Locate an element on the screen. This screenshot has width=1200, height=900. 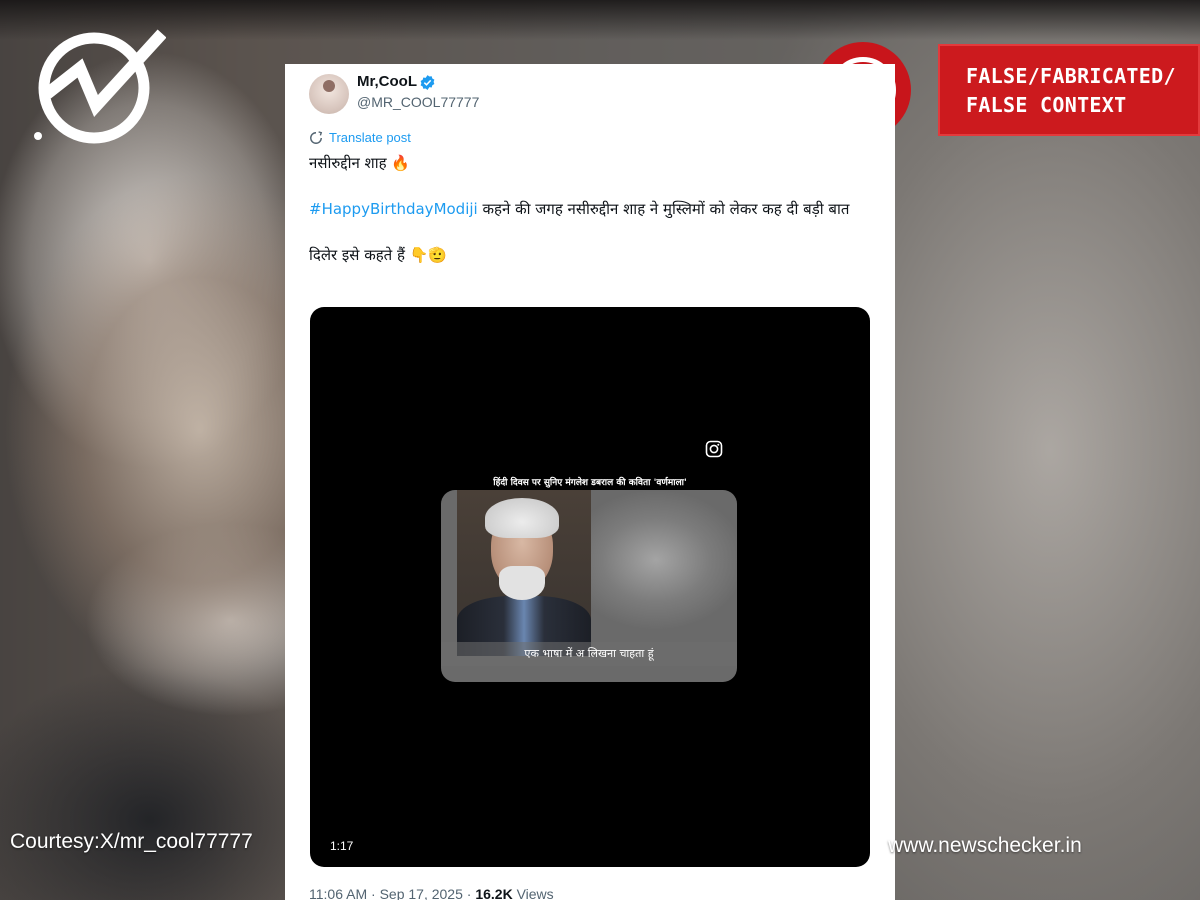
video-subtitle: एक भाषा में अ लिखना चाहता हूं is located at coordinates (589, 653).